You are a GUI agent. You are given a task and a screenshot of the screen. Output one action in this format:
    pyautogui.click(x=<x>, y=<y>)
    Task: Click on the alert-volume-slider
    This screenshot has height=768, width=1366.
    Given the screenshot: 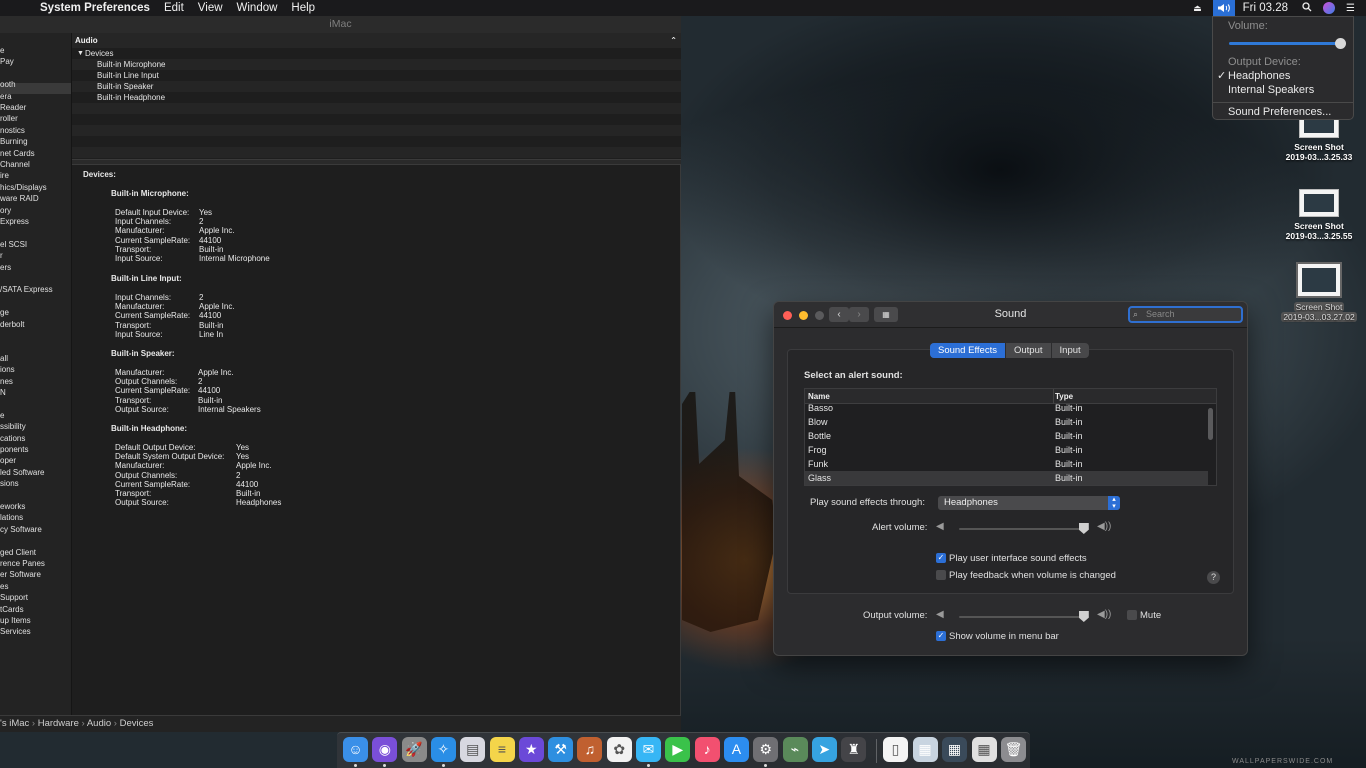 What is the action you would take?
    pyautogui.click(x=1024, y=529)
    